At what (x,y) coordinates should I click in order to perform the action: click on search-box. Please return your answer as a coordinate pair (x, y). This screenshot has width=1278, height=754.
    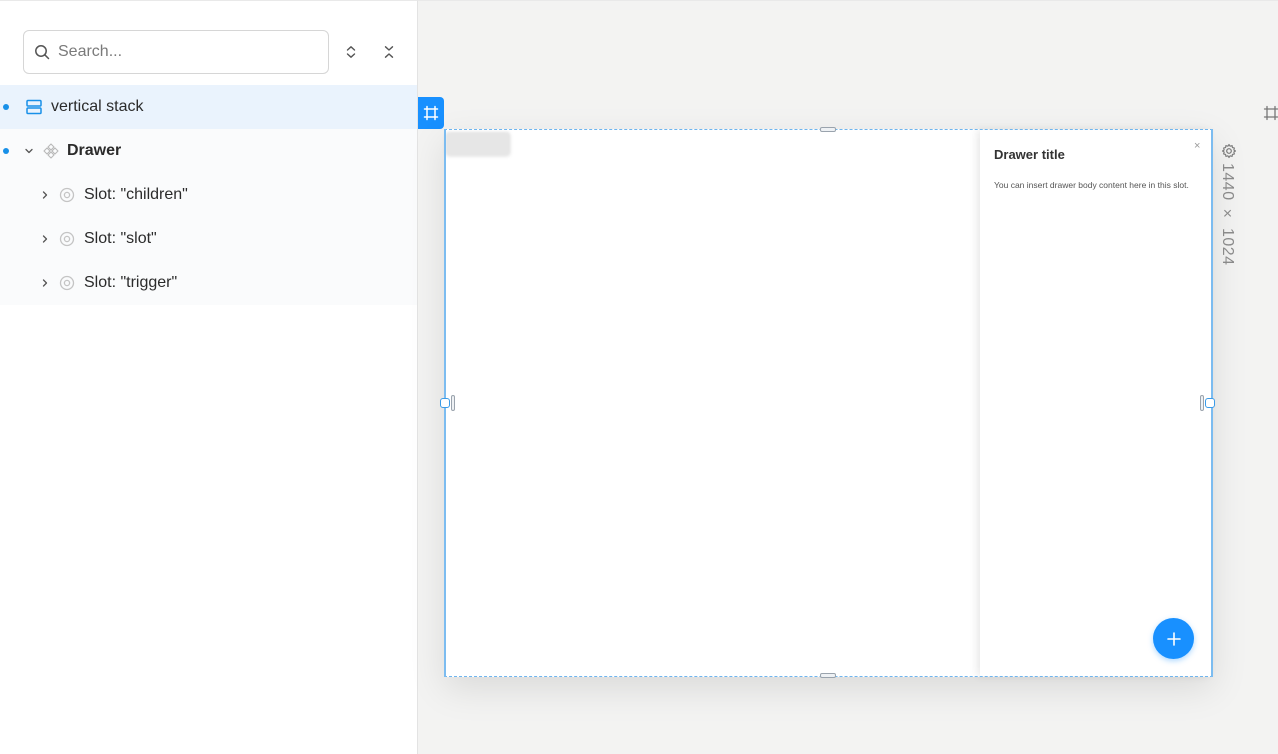
    Looking at the image, I should click on (176, 52).